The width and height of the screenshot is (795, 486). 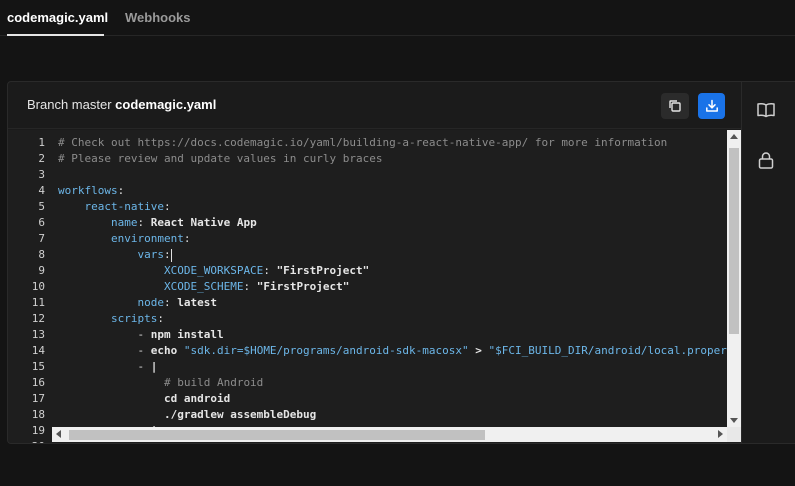 What do you see at coordinates (38, 398) in the screenshot?
I see `line-number: 17` at bounding box center [38, 398].